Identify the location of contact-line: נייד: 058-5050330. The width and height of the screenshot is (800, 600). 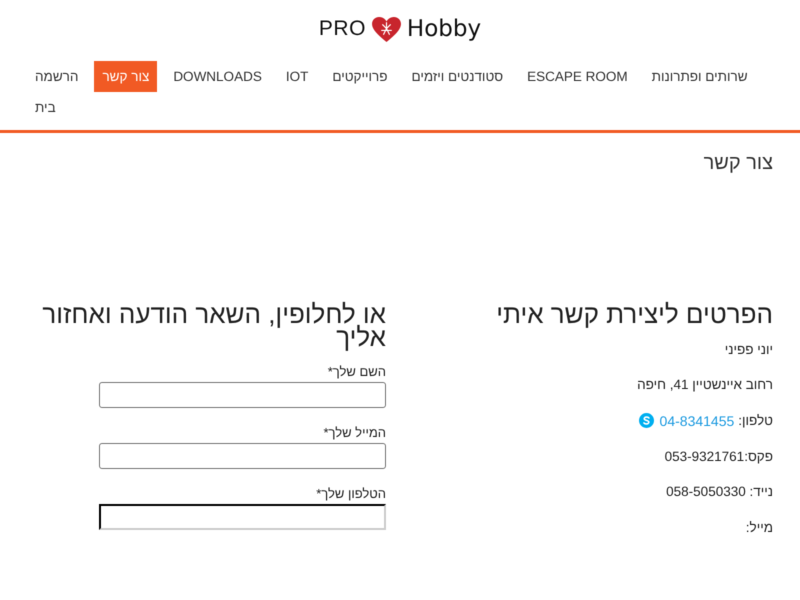
(719, 492).